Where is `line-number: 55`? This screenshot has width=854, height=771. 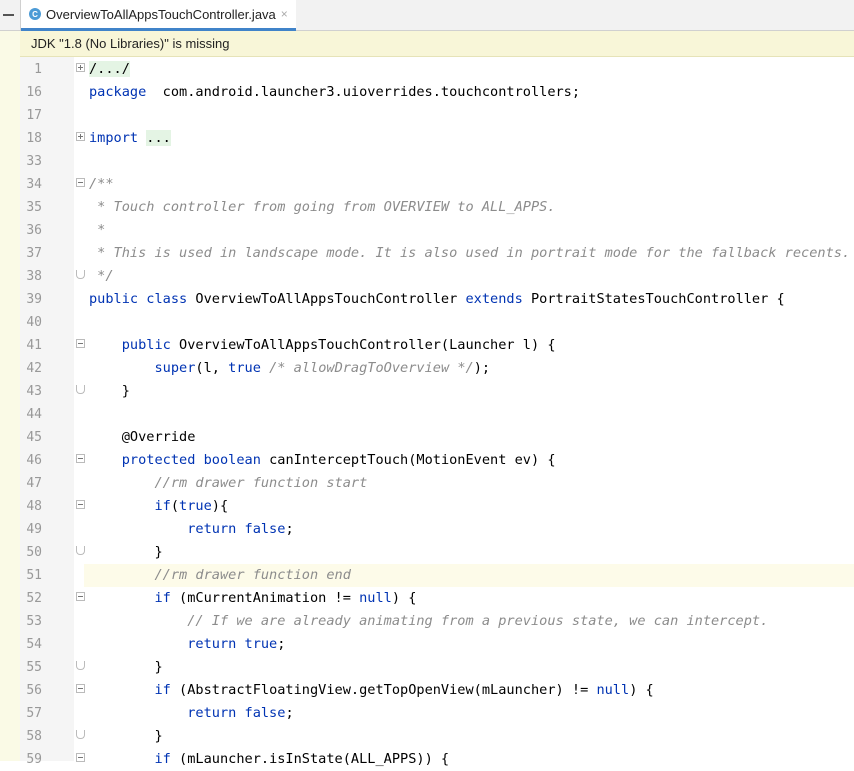 line-number: 55 is located at coordinates (34, 667).